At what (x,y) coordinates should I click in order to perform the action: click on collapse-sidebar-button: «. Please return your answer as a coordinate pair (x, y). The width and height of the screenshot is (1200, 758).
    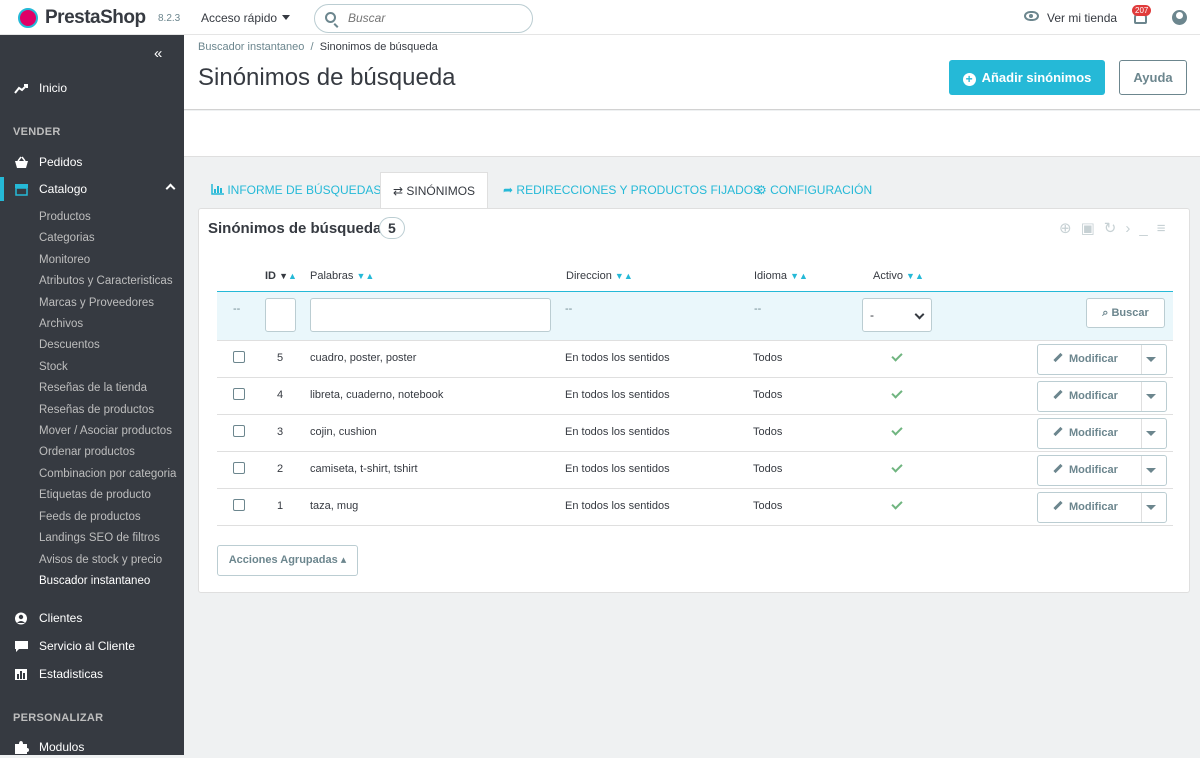
    Looking at the image, I should click on (158, 53).